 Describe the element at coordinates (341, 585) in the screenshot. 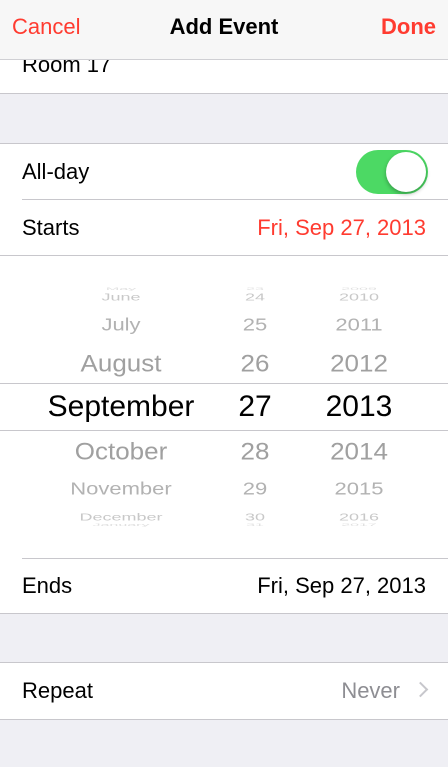

I see `ends-value: Fri, Sep 27, 2013` at that location.